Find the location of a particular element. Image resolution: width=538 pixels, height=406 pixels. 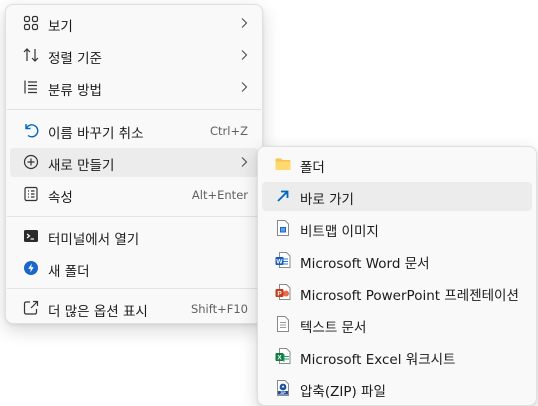

menu-item-view: 보기 is located at coordinates (134, 23).